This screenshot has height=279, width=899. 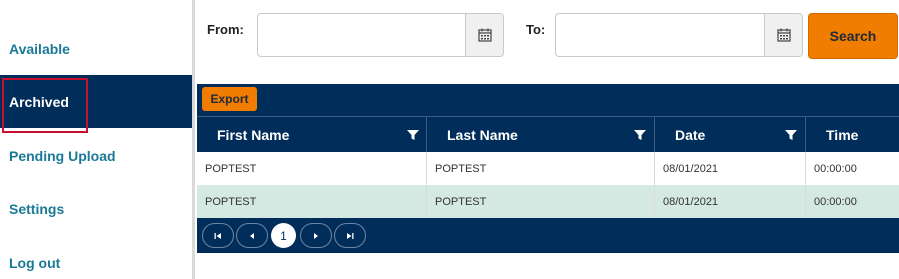 I want to click on sidebar-item-log-out: Log out, so click(x=96, y=257).